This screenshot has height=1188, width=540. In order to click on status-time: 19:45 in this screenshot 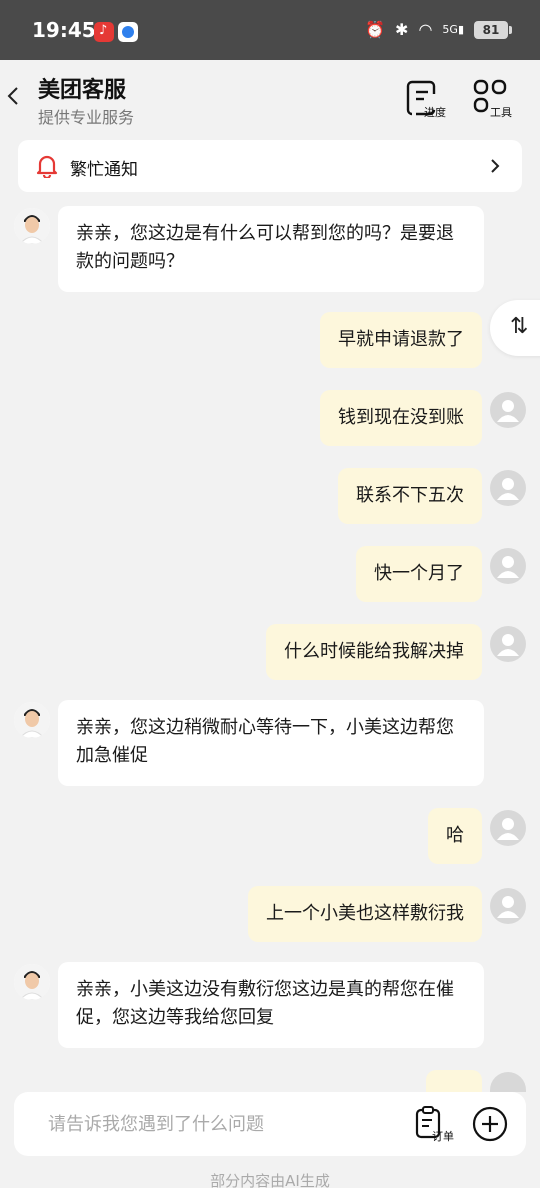, I will do `click(64, 30)`.